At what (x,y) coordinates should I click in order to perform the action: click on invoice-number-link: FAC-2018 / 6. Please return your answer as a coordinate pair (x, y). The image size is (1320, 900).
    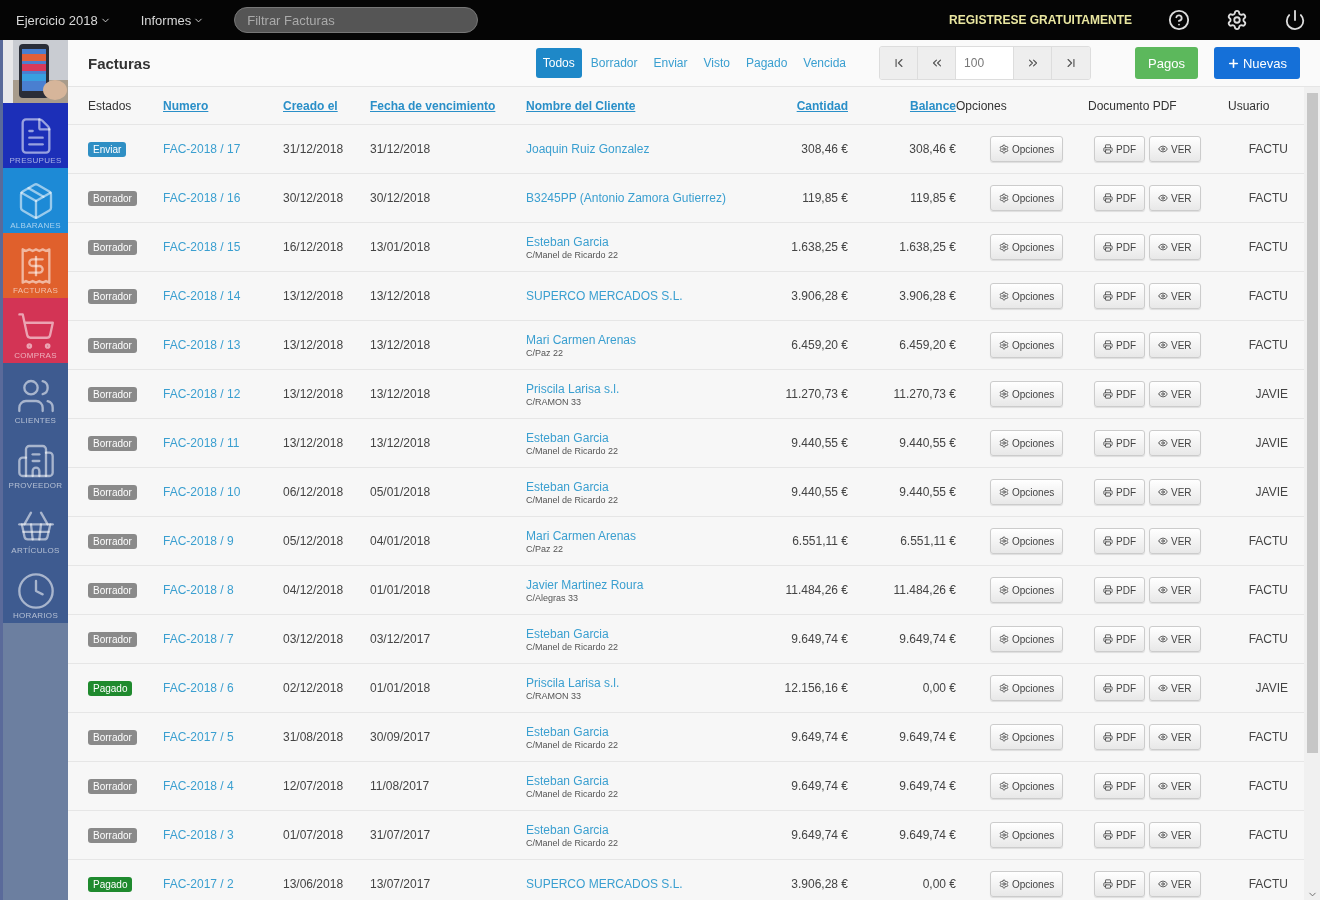
    Looking at the image, I should click on (198, 688).